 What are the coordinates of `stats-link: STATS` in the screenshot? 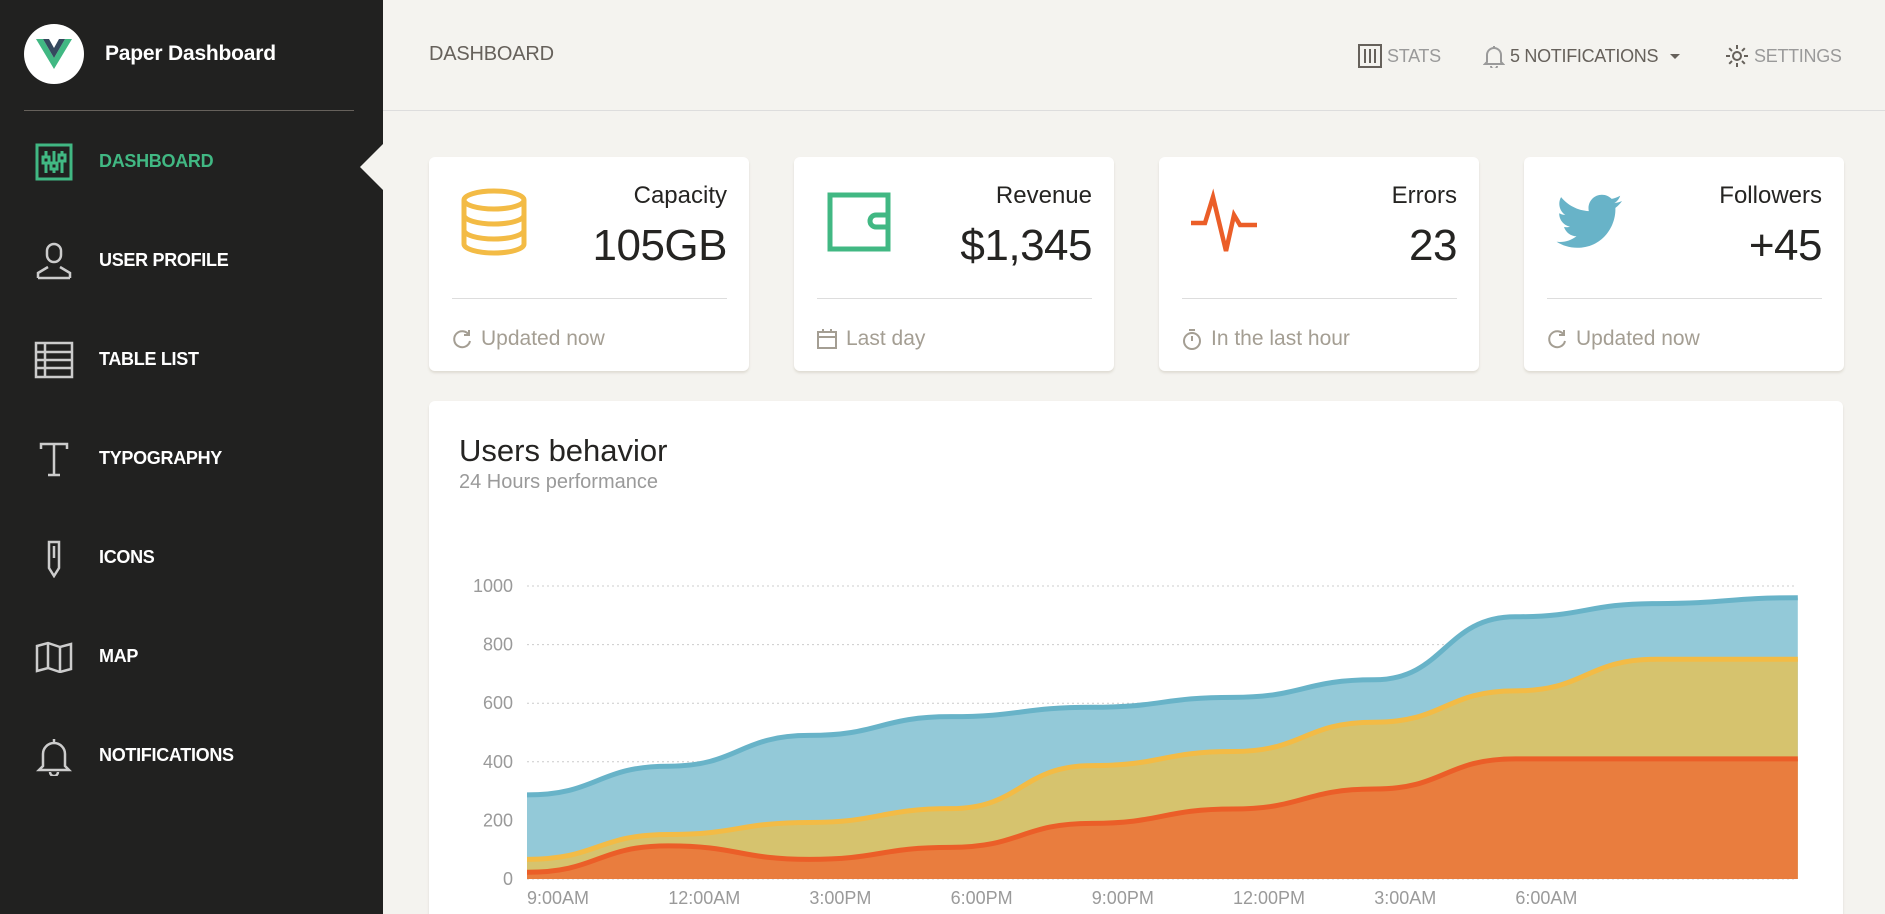 It's located at (1399, 56).